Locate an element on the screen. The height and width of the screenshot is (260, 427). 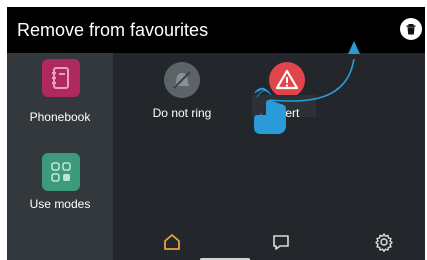
bottom-nav is located at coordinates (269, 241).